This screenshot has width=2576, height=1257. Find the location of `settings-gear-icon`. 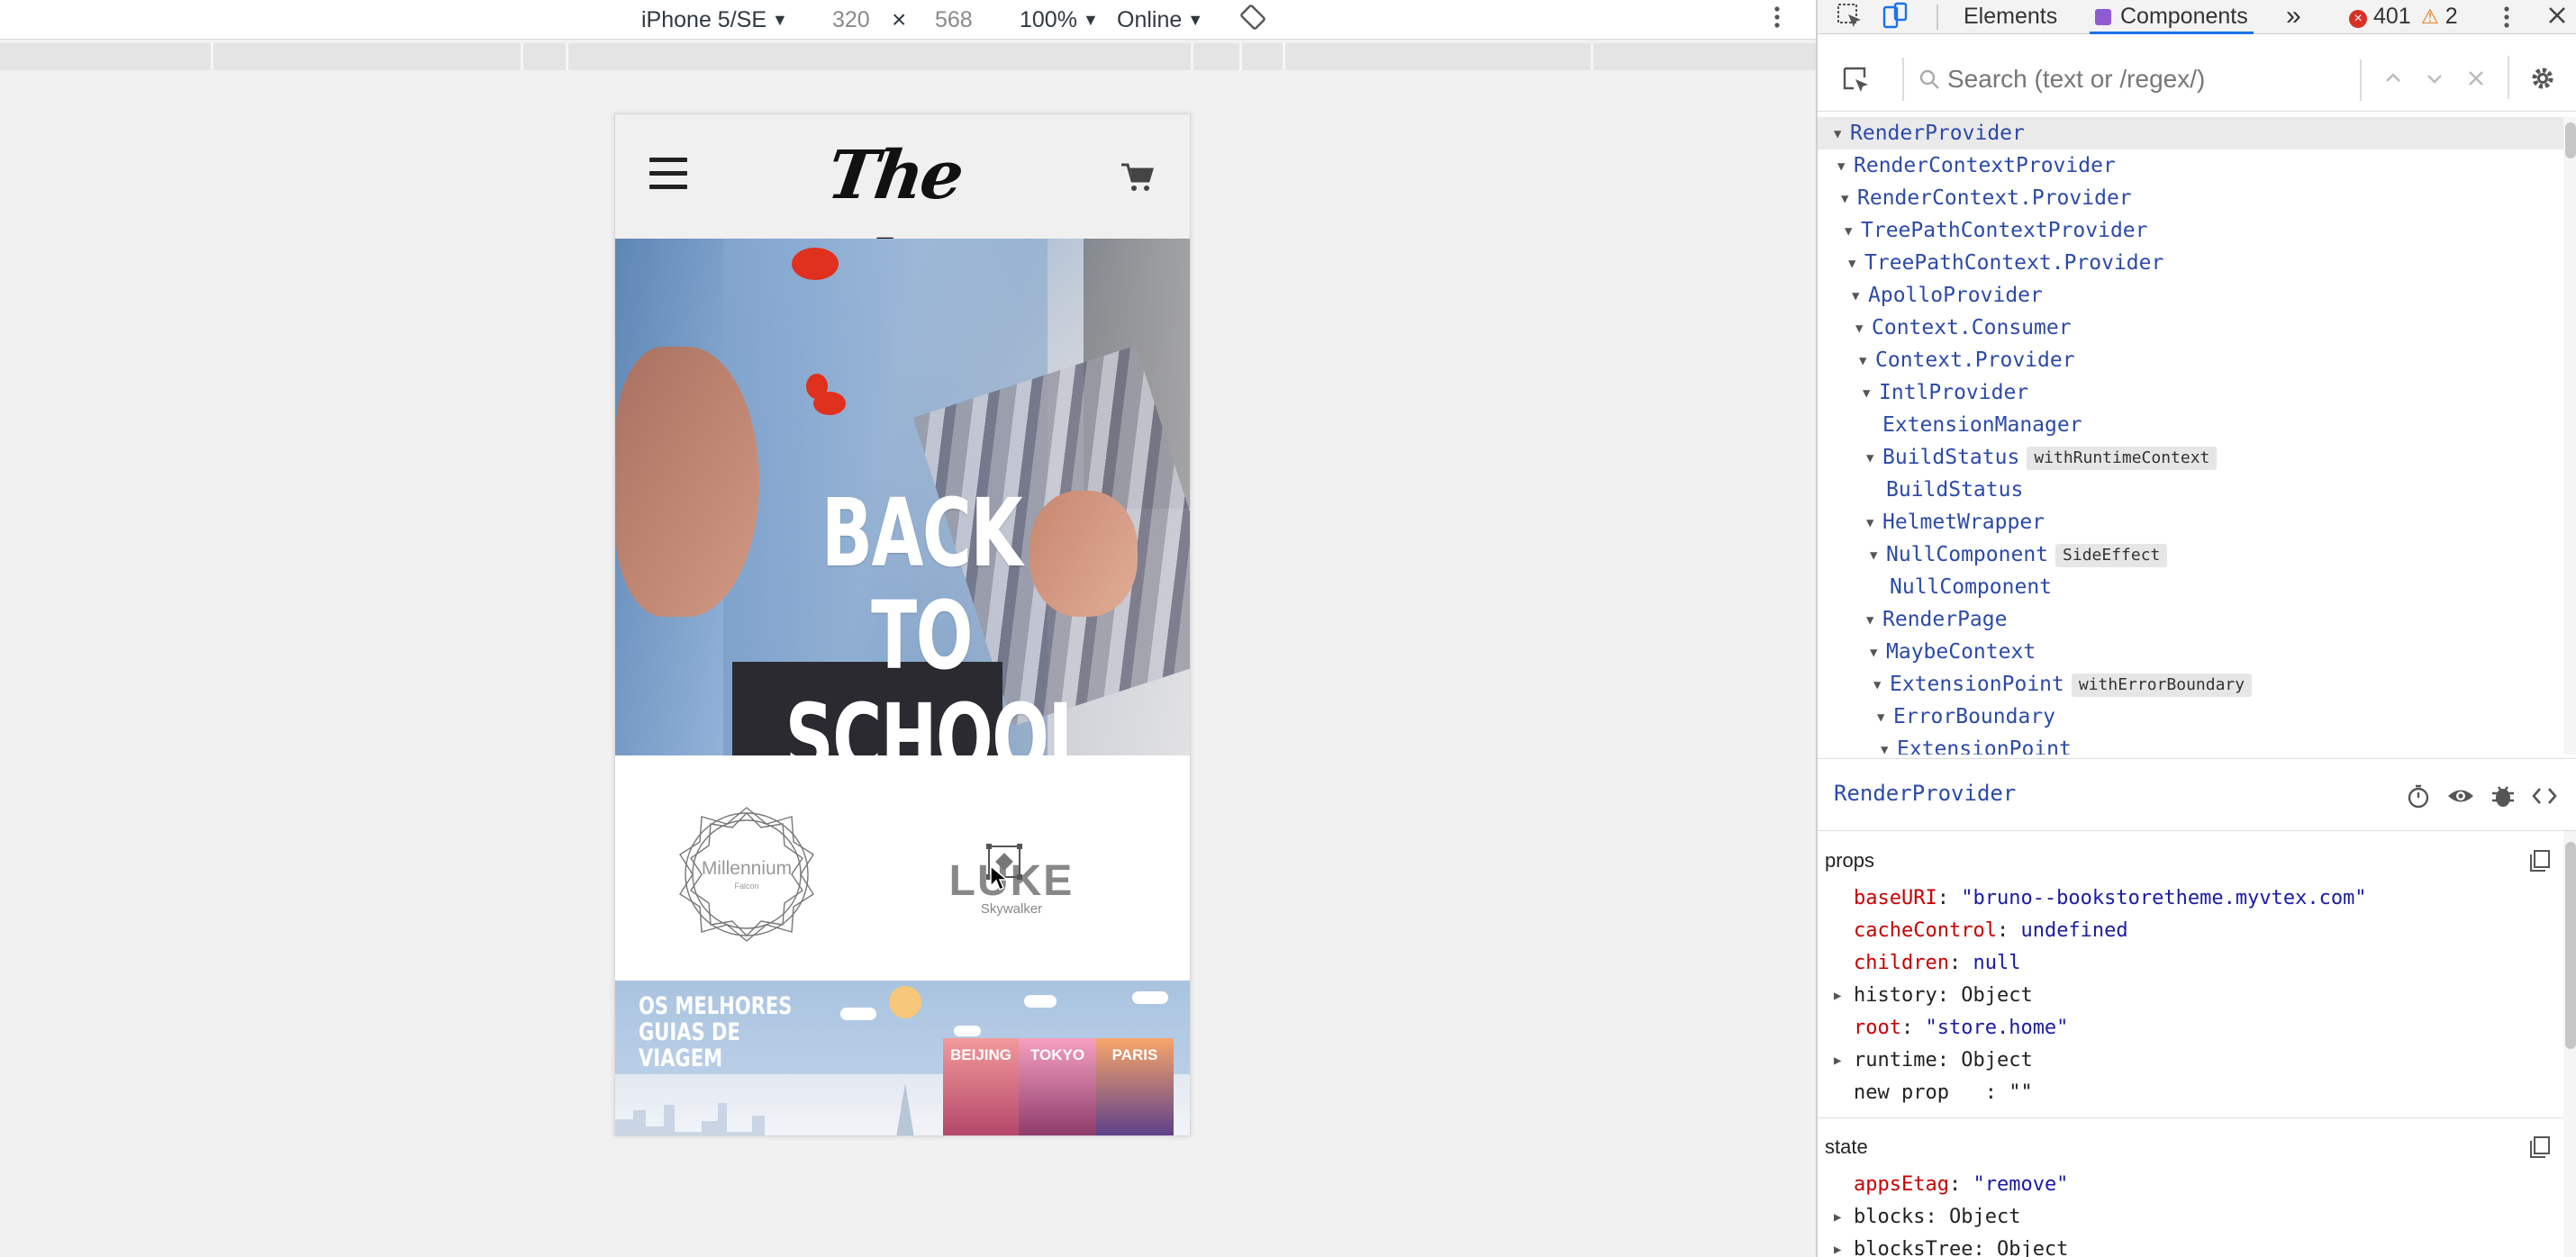

settings-gear-icon is located at coordinates (2543, 80).